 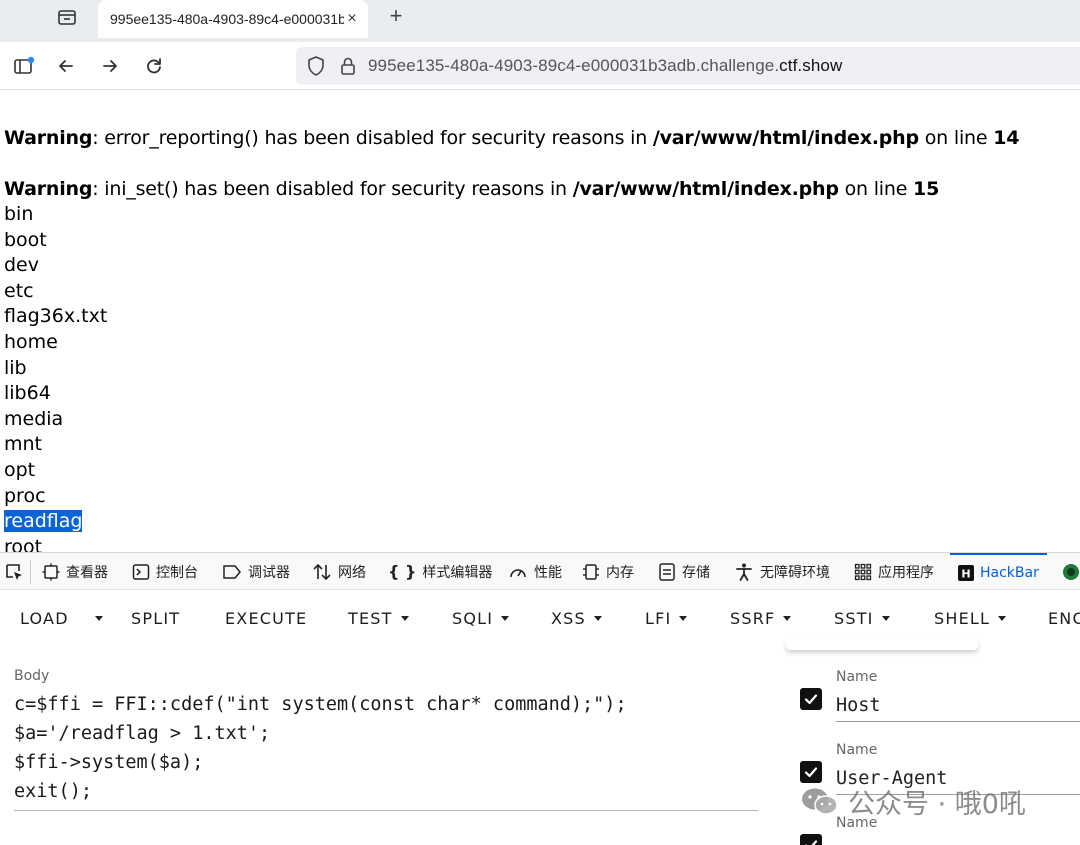 I want to click on tab-performance: 性能, so click(x=535, y=571).